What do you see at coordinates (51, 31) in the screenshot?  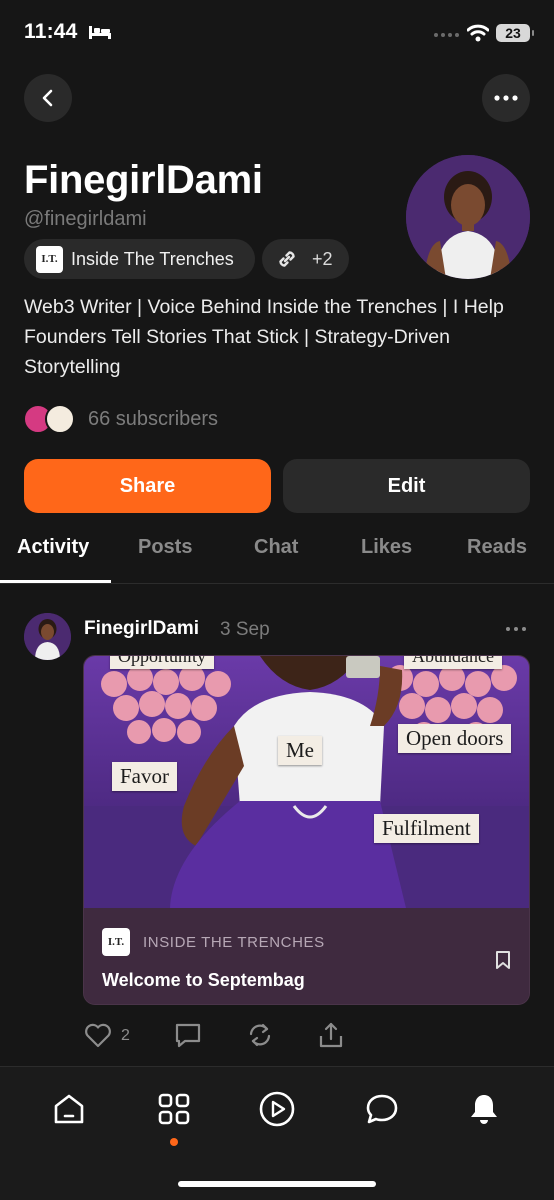 I see `status-time: 11:44` at bounding box center [51, 31].